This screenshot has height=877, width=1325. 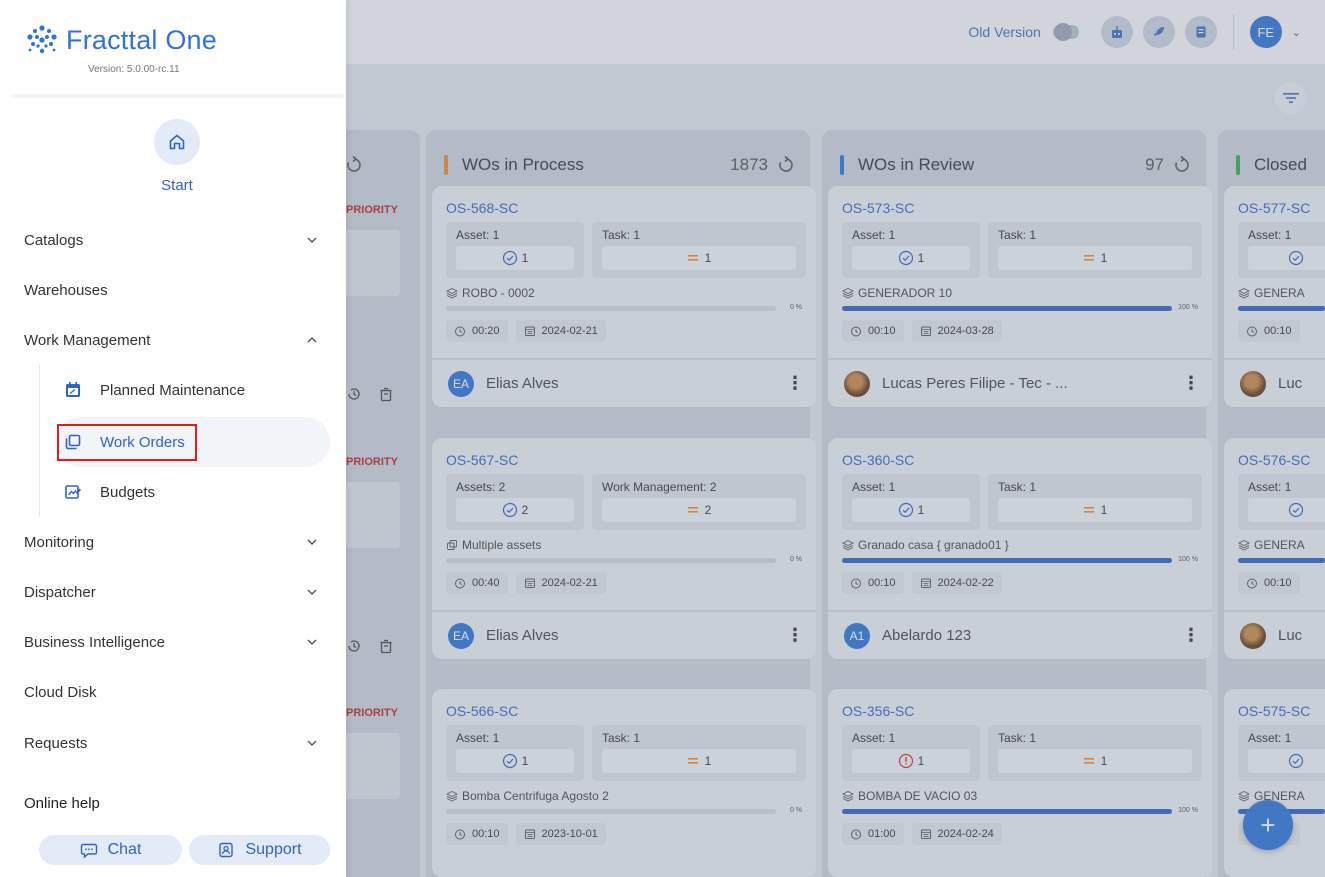 What do you see at coordinates (124, 849) in the screenshot?
I see `chat-label: Chat` at bounding box center [124, 849].